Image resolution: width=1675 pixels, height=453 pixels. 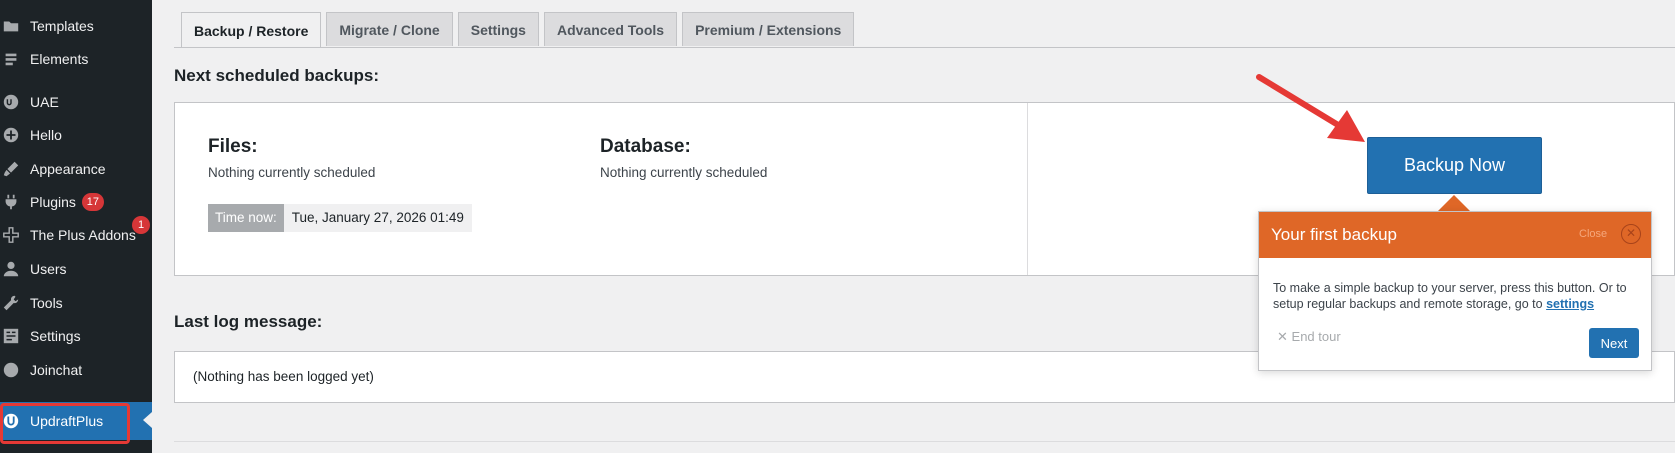 What do you see at coordinates (498, 29) in the screenshot?
I see `tab-settings: Settings` at bounding box center [498, 29].